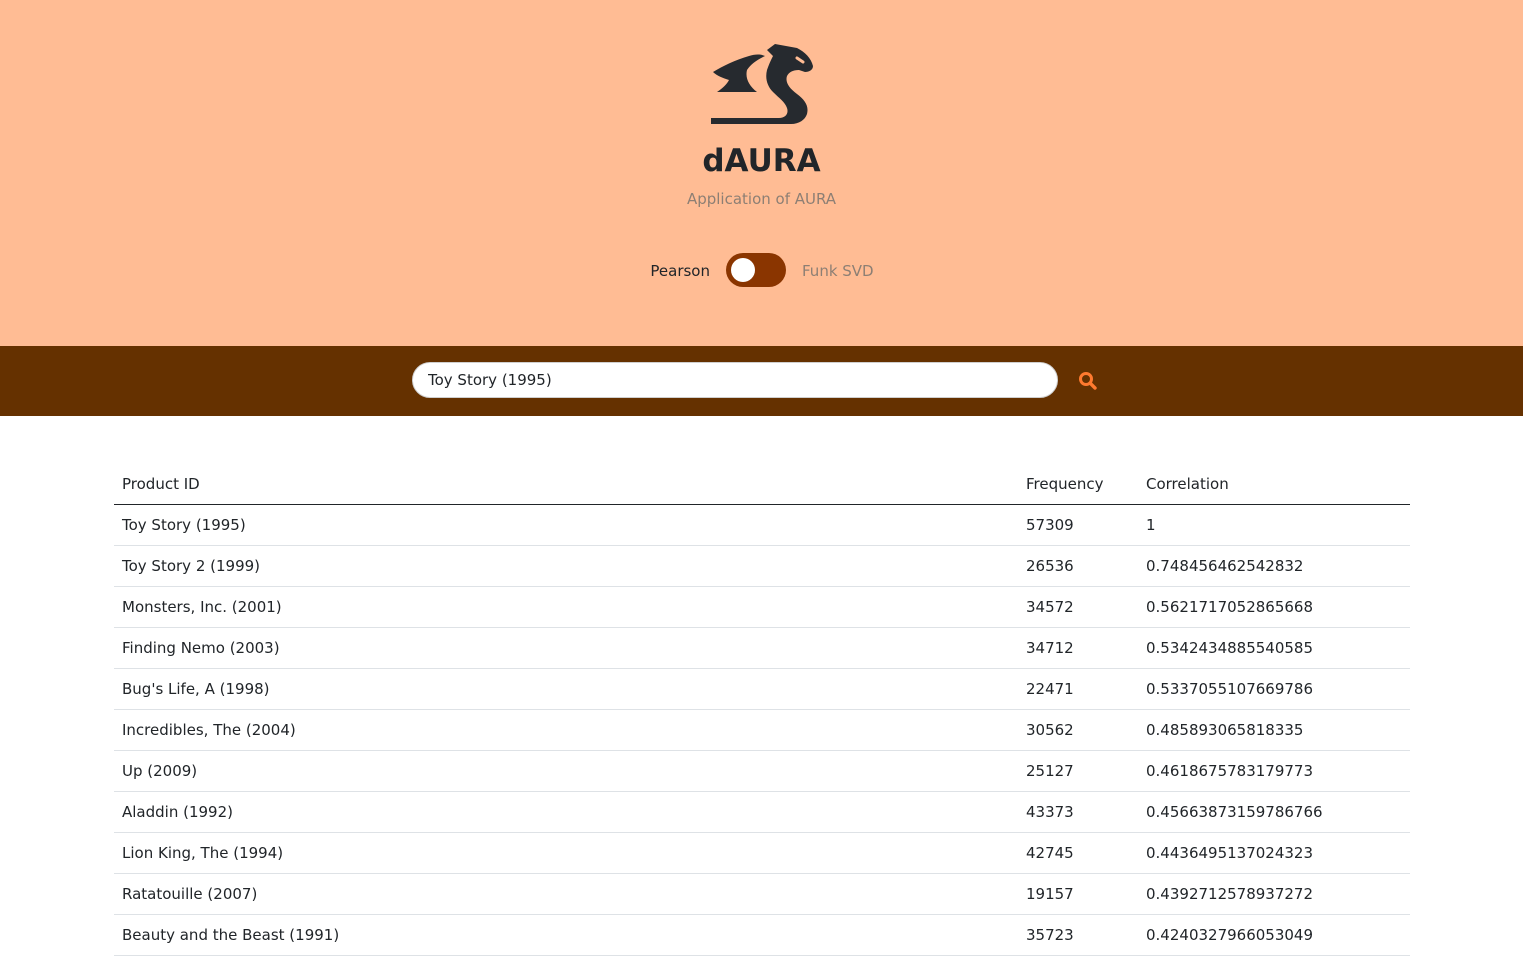 Image resolution: width=1523 pixels, height=956 pixels. Describe the element at coordinates (566, 853) in the screenshot. I see `product-id-cell: Lion King, The (1994)` at that location.